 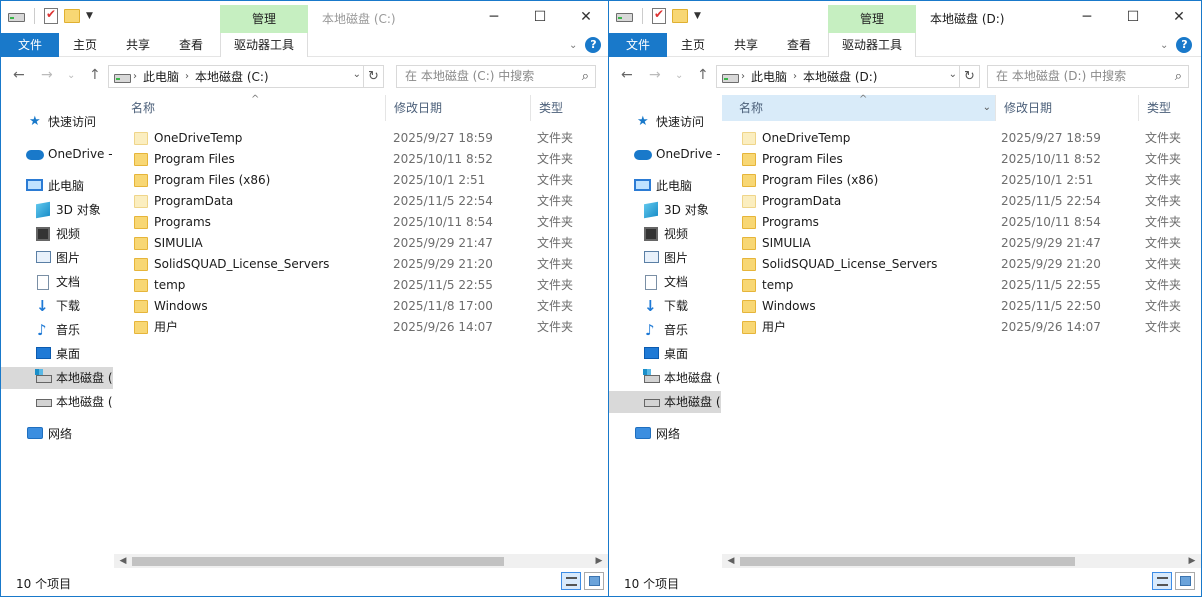 I want to click on minimize-button: ─, so click(x=494, y=17).